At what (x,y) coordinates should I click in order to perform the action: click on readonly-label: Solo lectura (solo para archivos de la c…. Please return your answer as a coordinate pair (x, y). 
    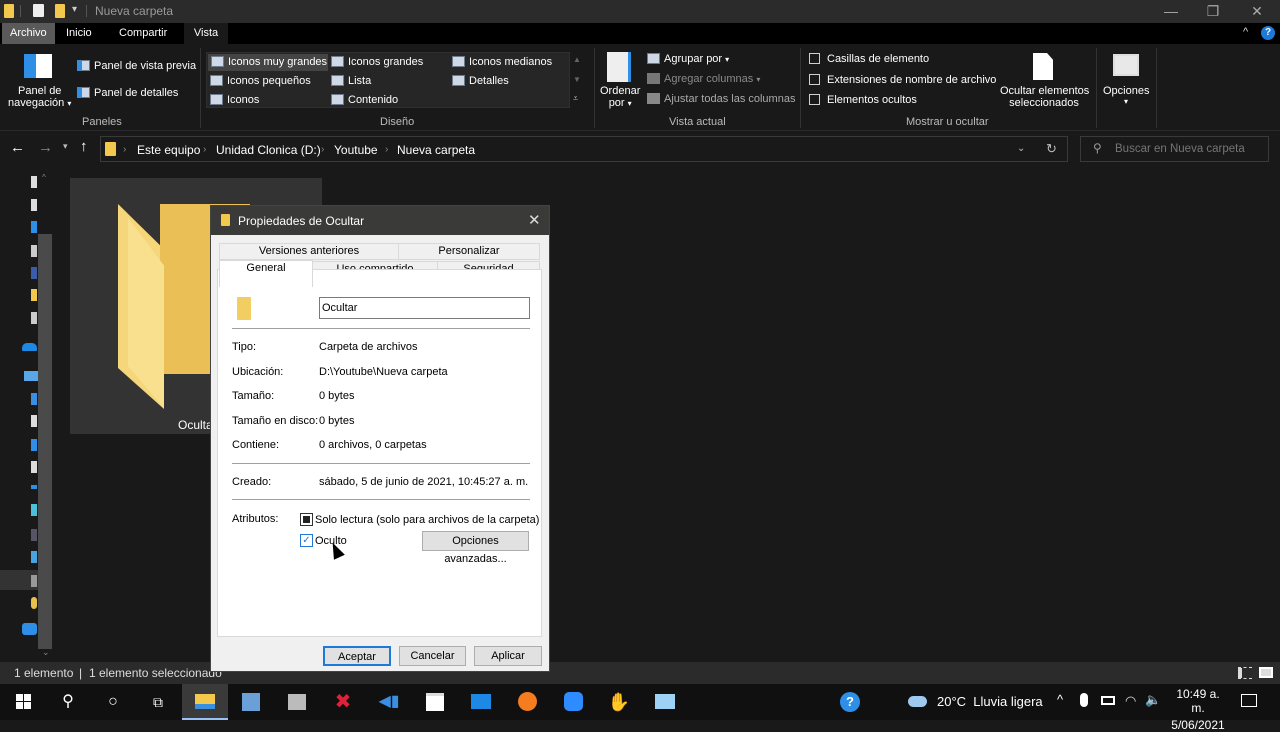
    Looking at the image, I should click on (427, 520).